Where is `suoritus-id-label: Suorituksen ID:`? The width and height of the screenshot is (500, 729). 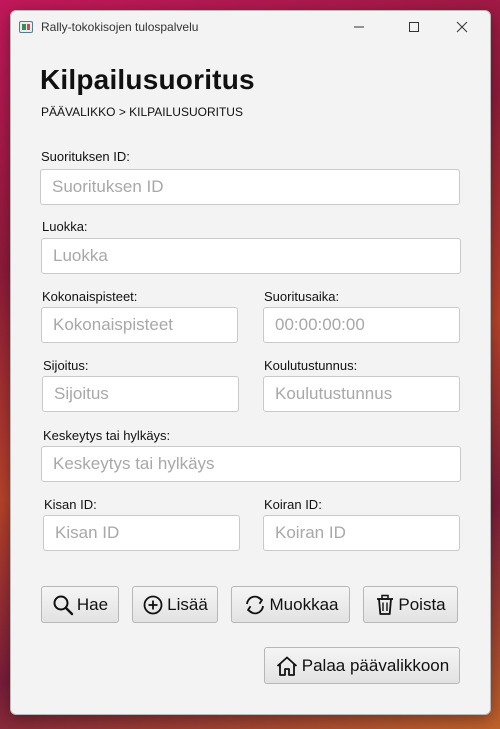
suoritus-id-label: Suorituksen ID: is located at coordinates (85, 156).